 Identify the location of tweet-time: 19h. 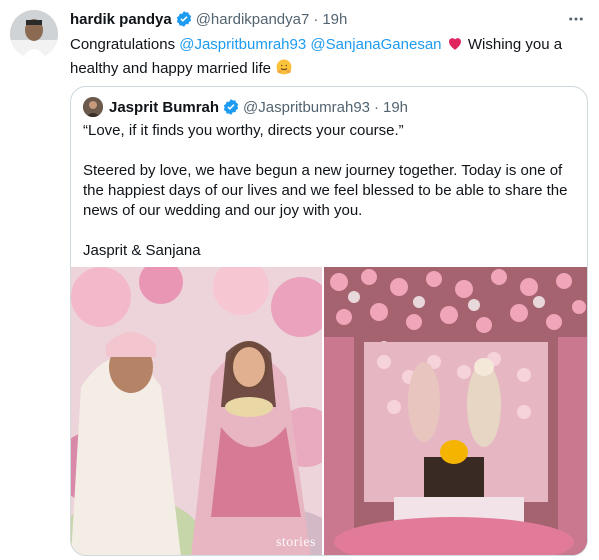
(334, 19).